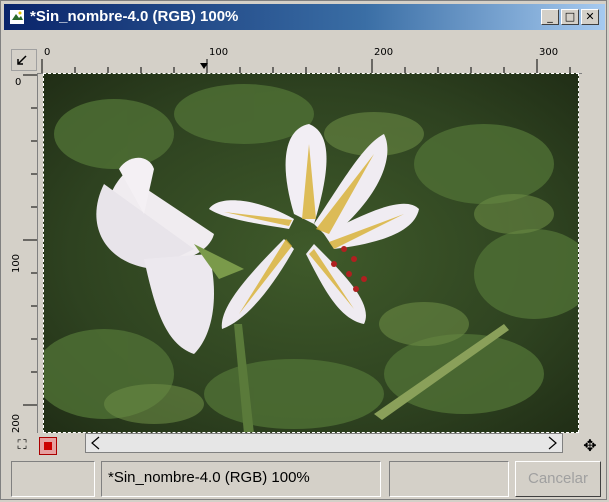 The height and width of the screenshot is (502, 609). I want to click on title-bar: *Sin_nombre-4.0 (RGB) 100% _ □ ✕, so click(304, 17).